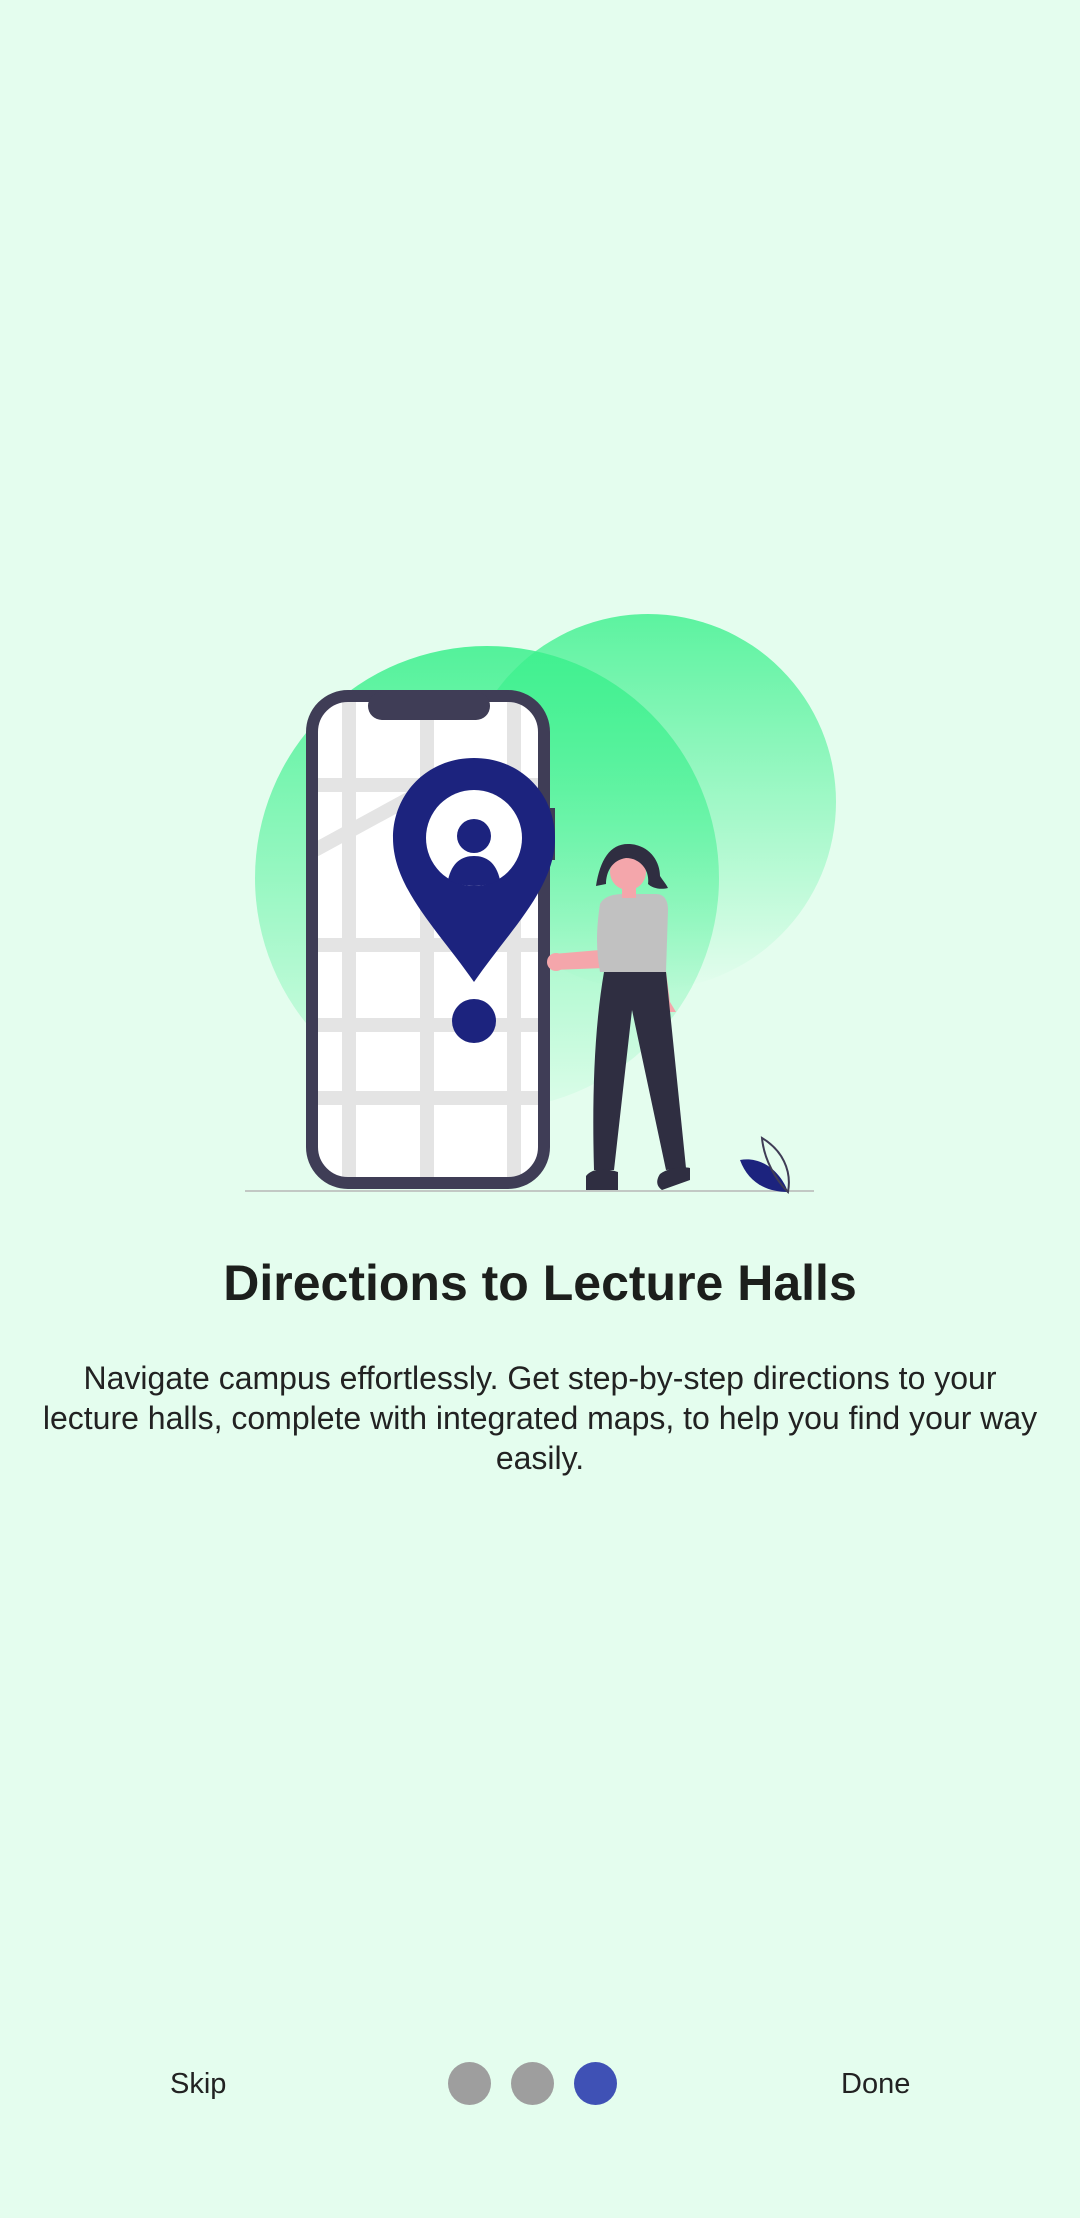  I want to click on page-indicator-dot-3-active, so click(595, 2083).